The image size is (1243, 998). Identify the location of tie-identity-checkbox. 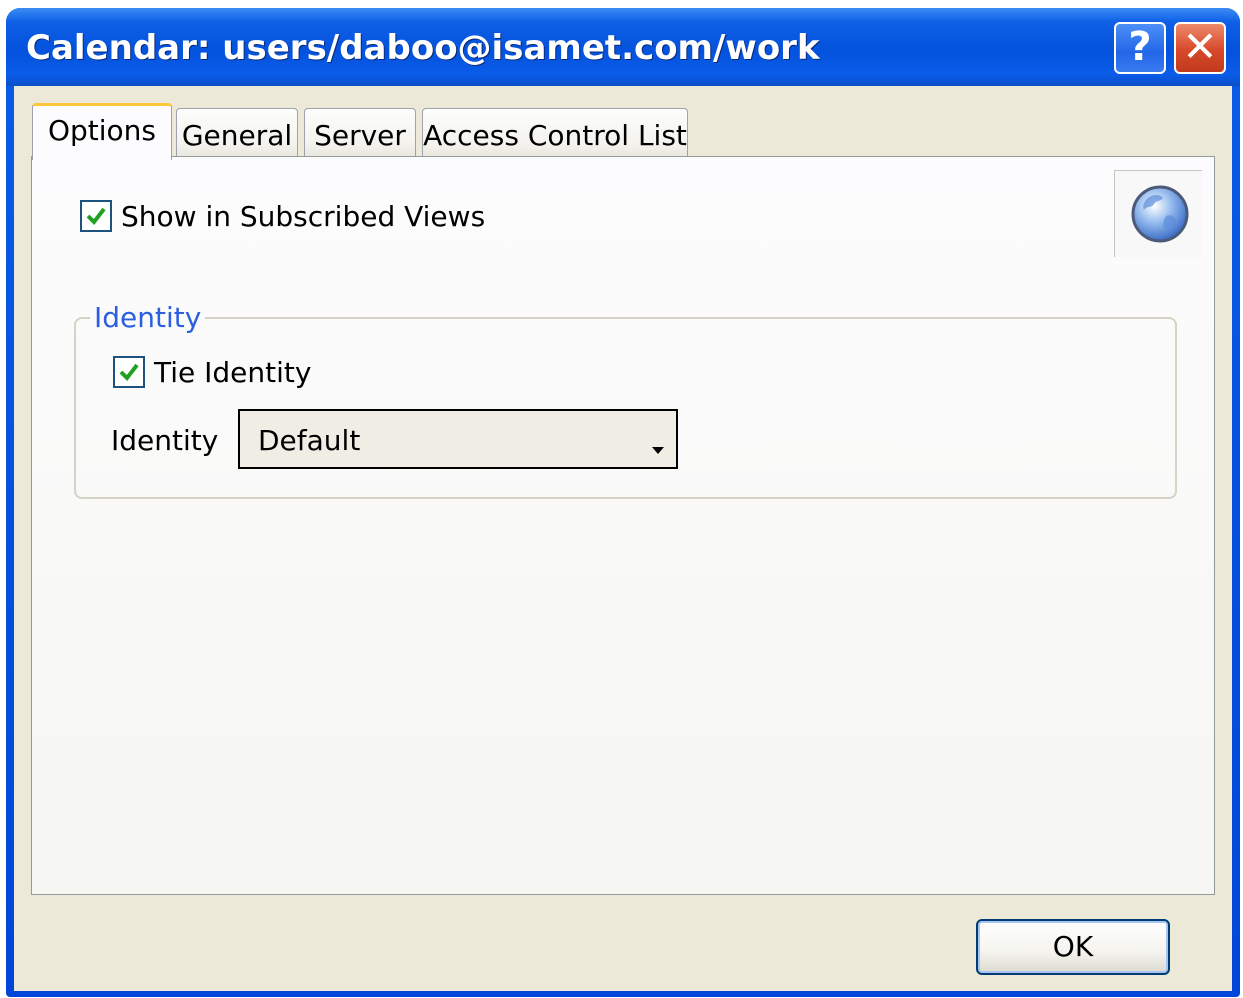
(129, 372).